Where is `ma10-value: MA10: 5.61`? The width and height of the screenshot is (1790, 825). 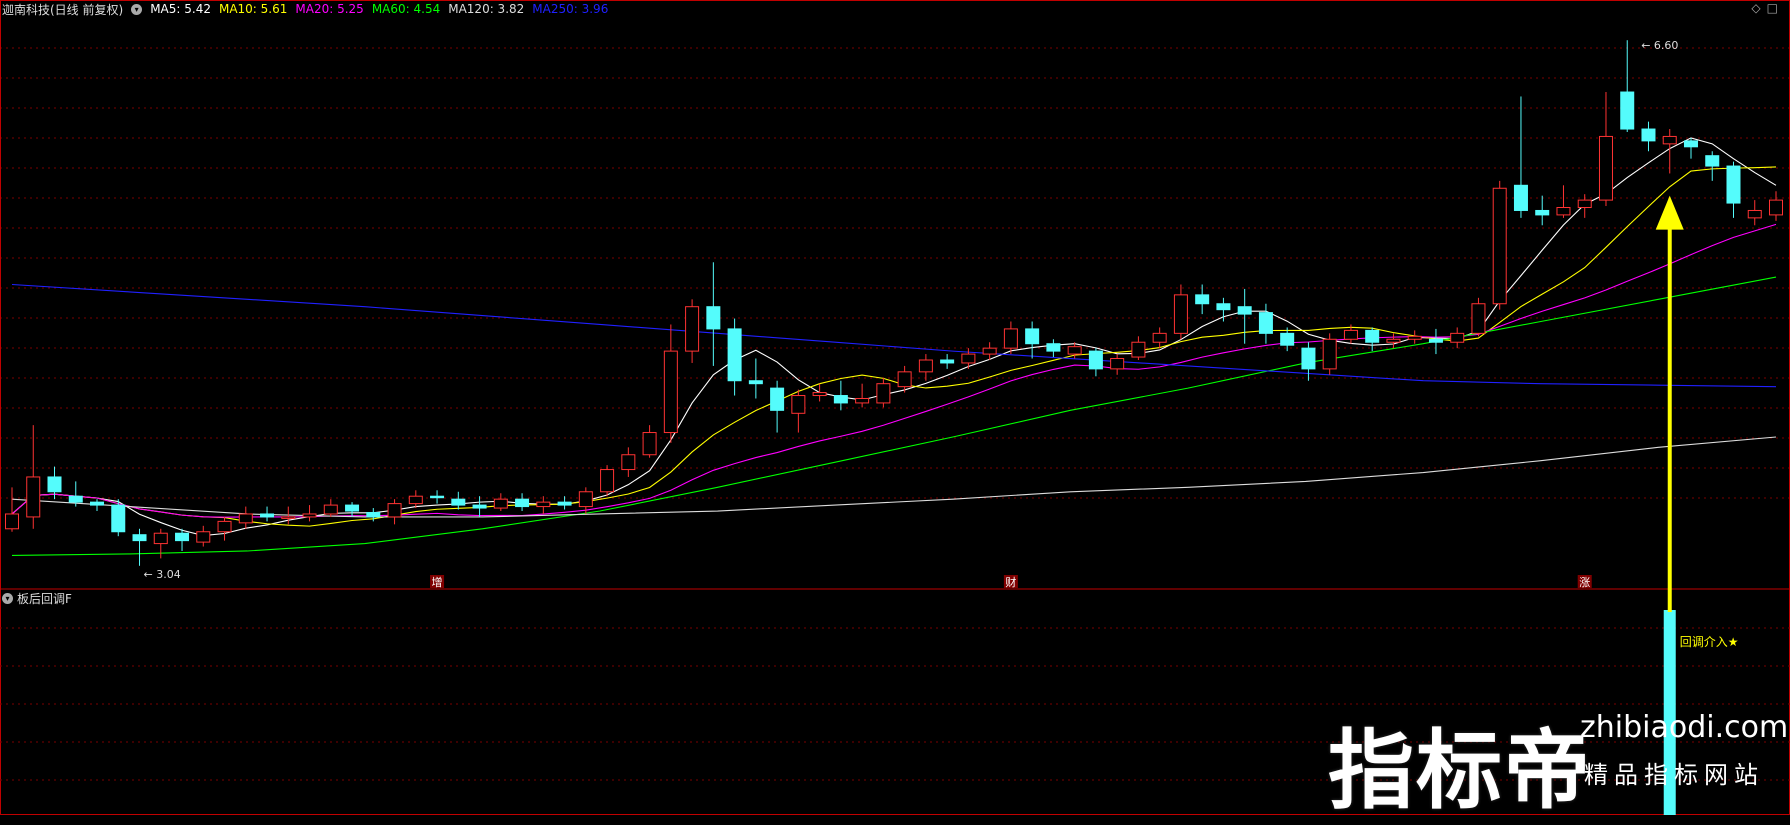 ma10-value: MA10: 5.61 is located at coordinates (253, 9).